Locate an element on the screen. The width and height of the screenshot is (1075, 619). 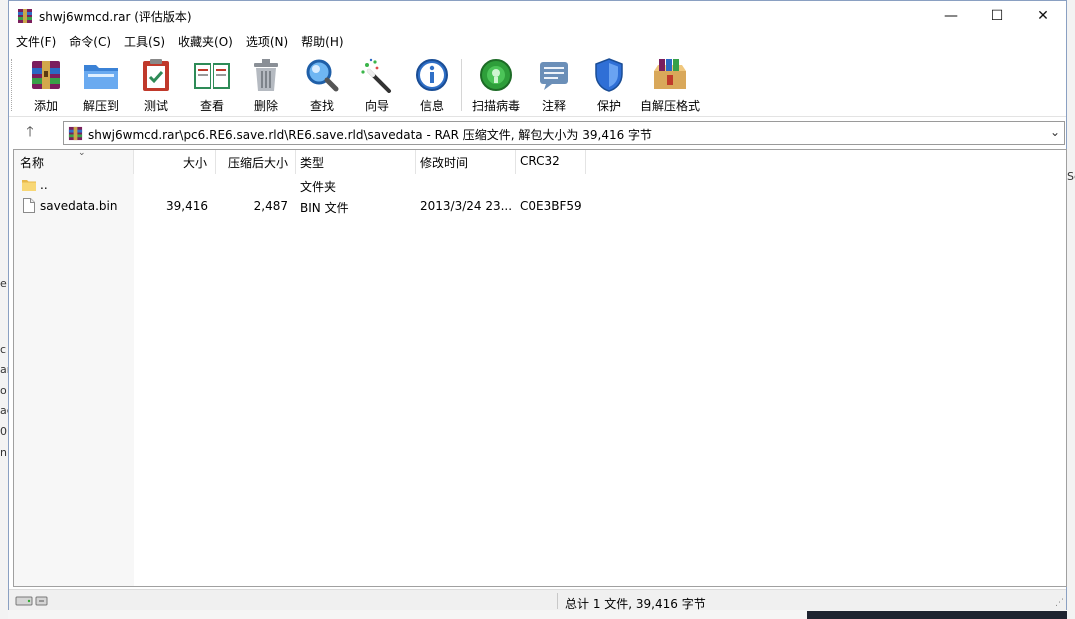
rar-archive-icon is located at coordinates (75, 133).